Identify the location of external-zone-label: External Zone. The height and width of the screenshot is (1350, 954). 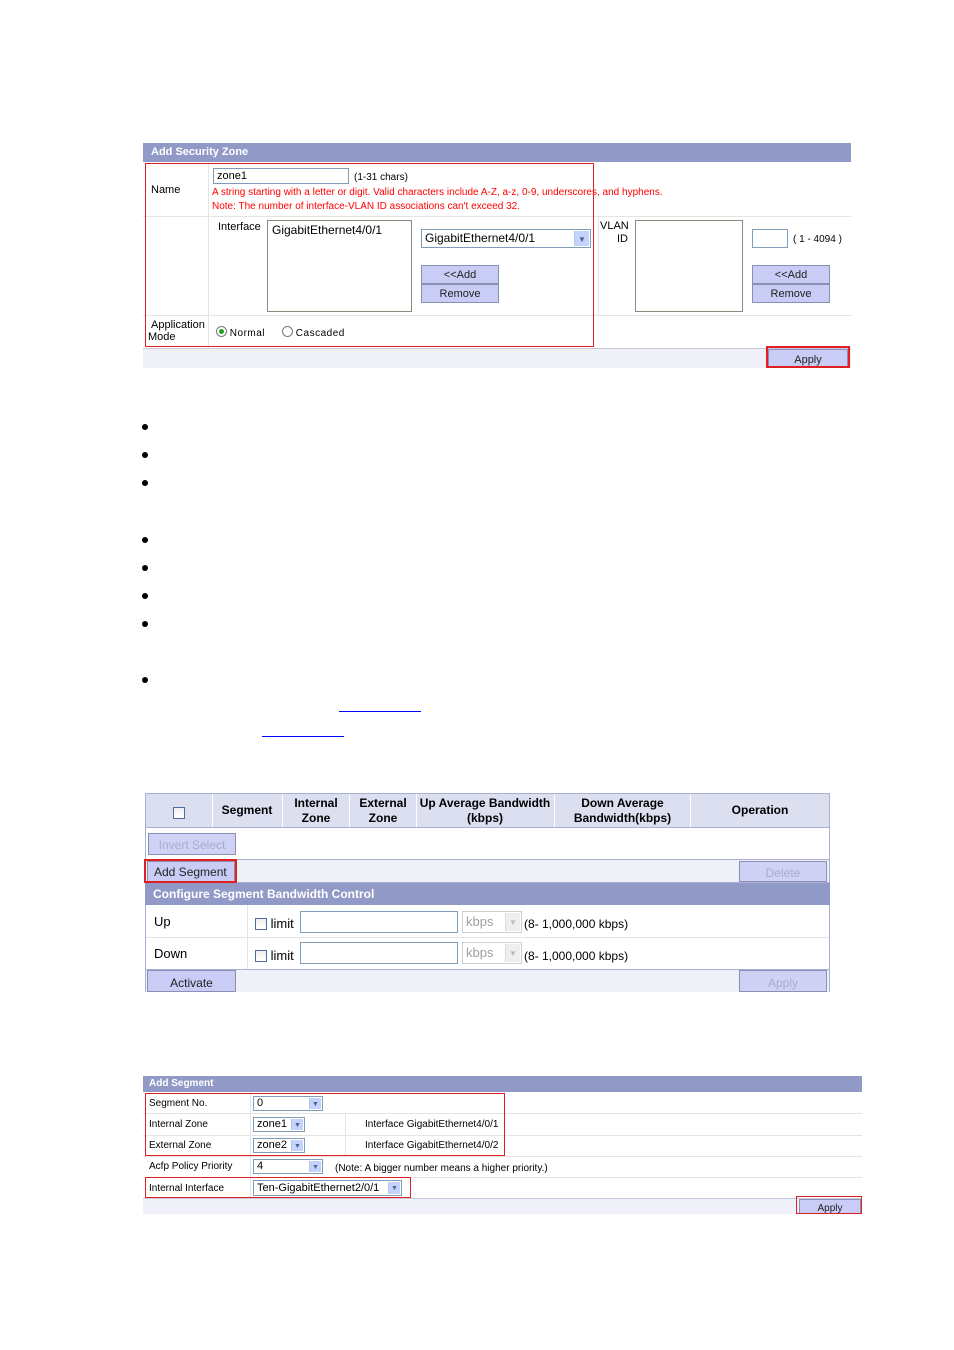
(180, 1145).